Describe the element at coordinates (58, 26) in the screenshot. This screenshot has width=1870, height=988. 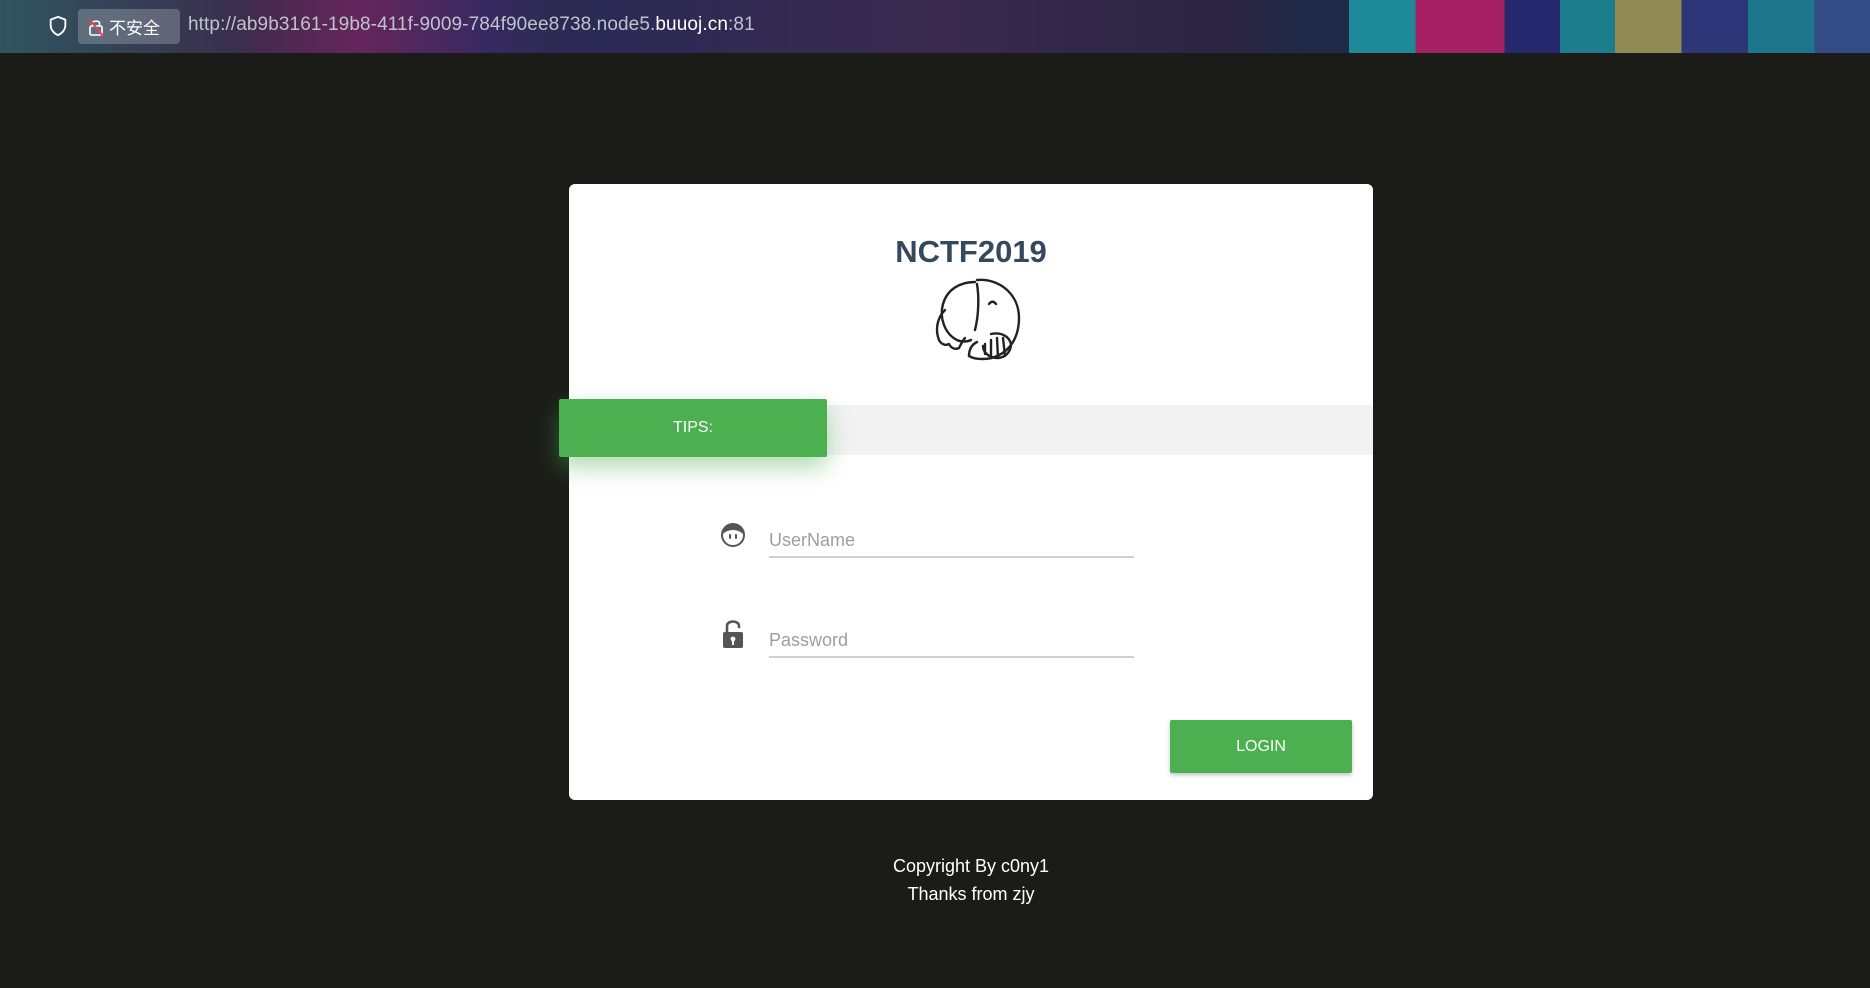
I see `shield-icon` at that location.